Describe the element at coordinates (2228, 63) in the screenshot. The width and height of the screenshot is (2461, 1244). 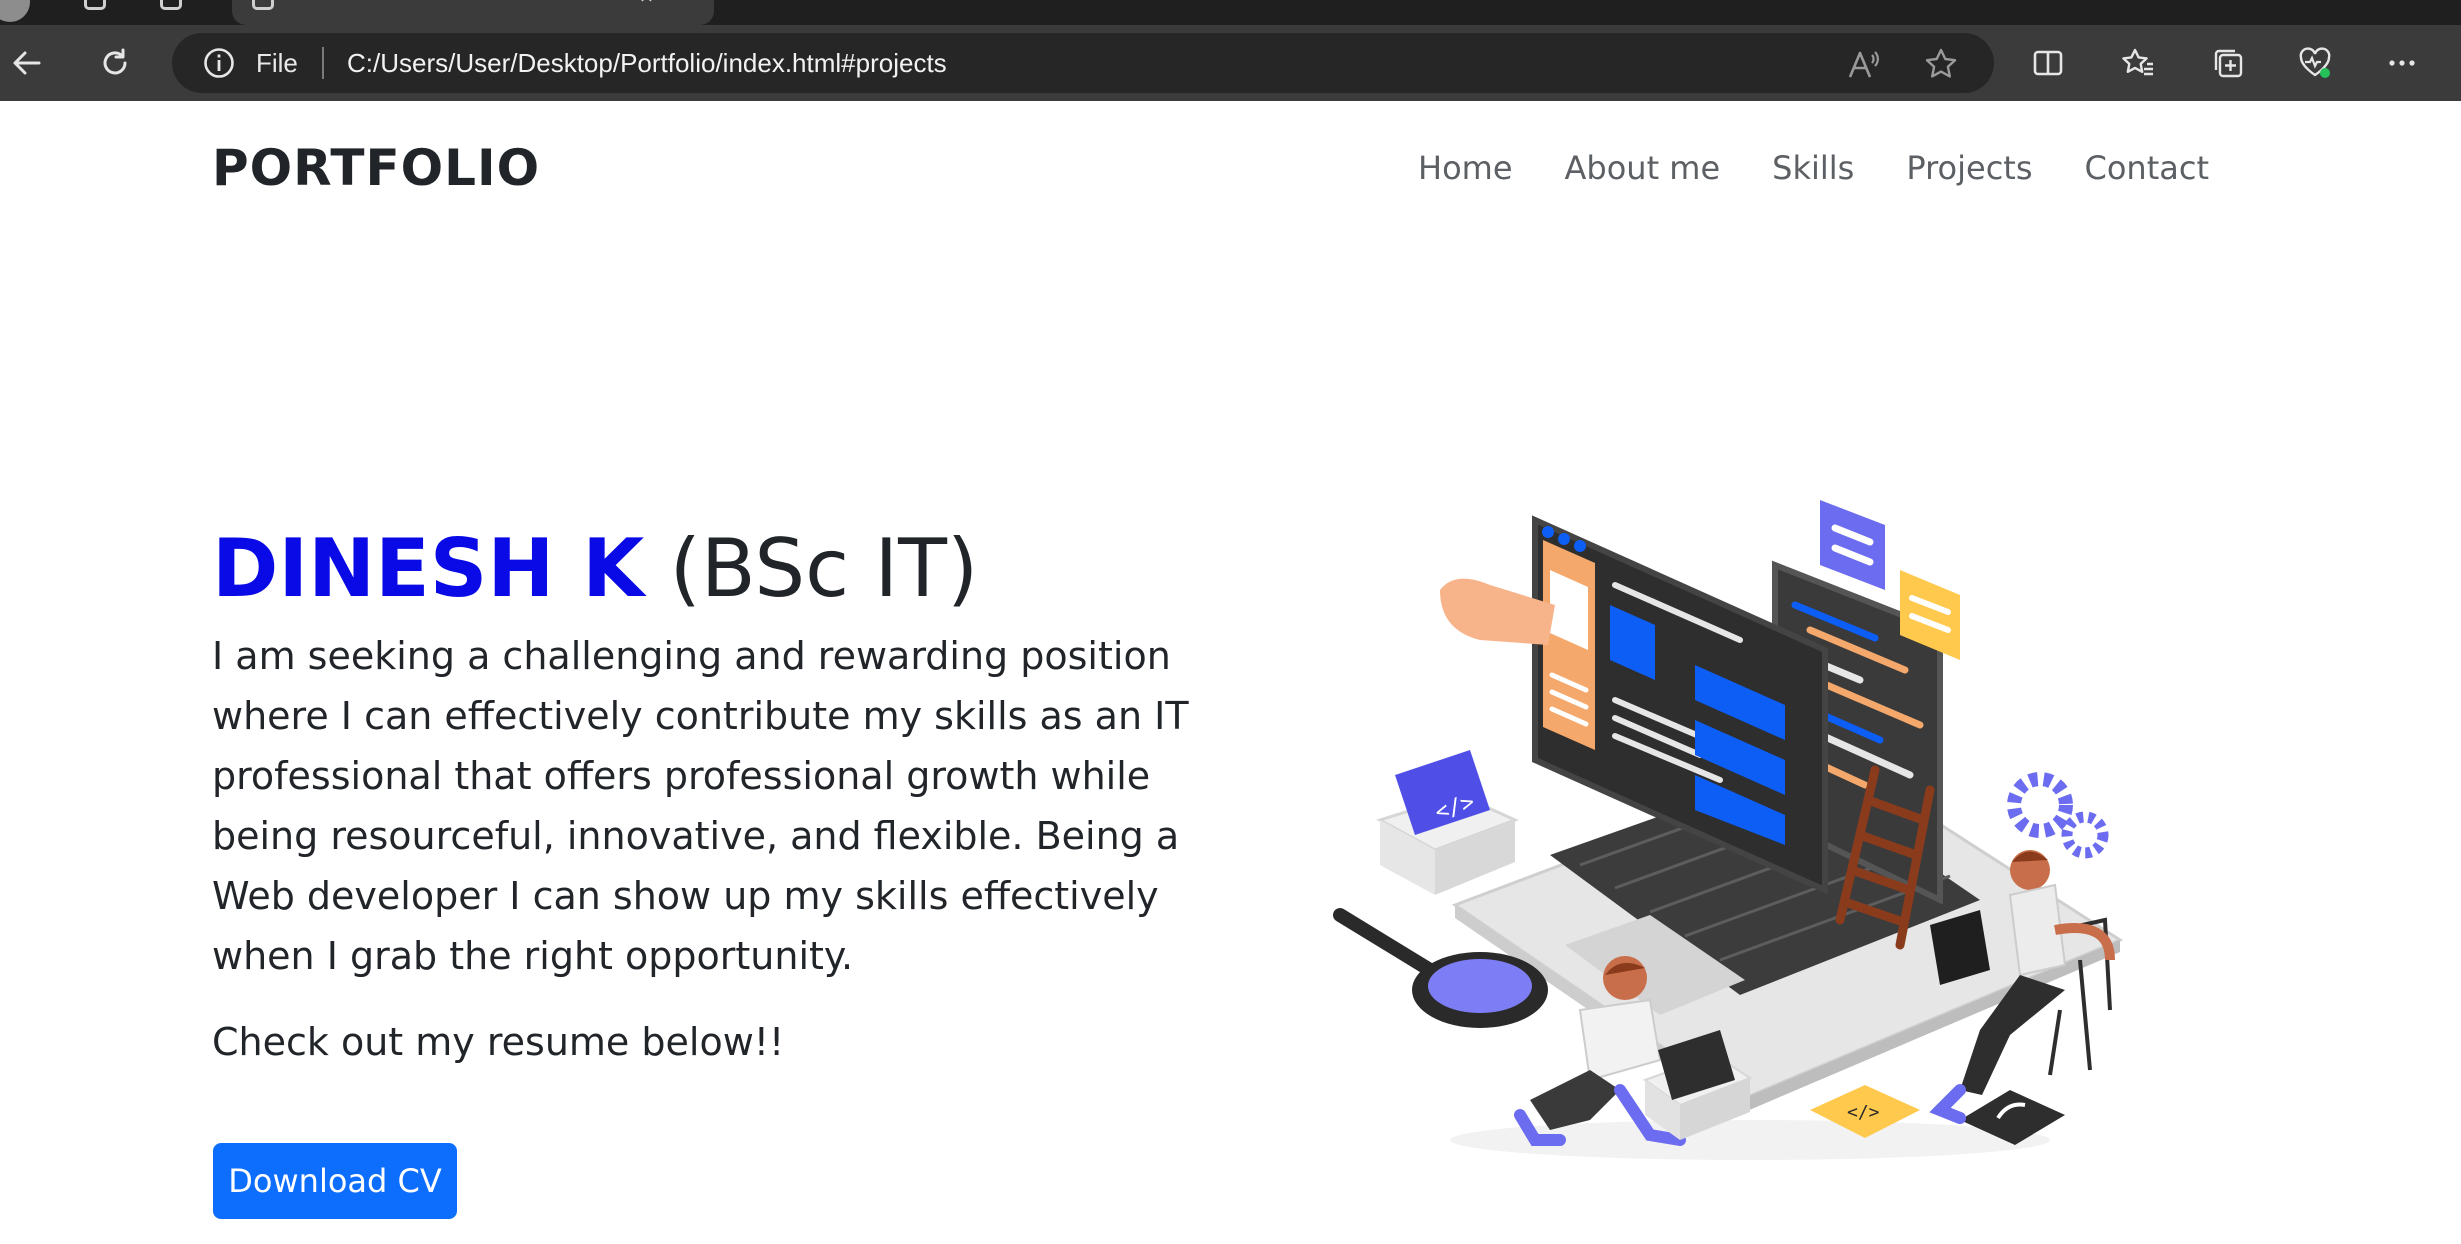
I see `collections-icon` at that location.